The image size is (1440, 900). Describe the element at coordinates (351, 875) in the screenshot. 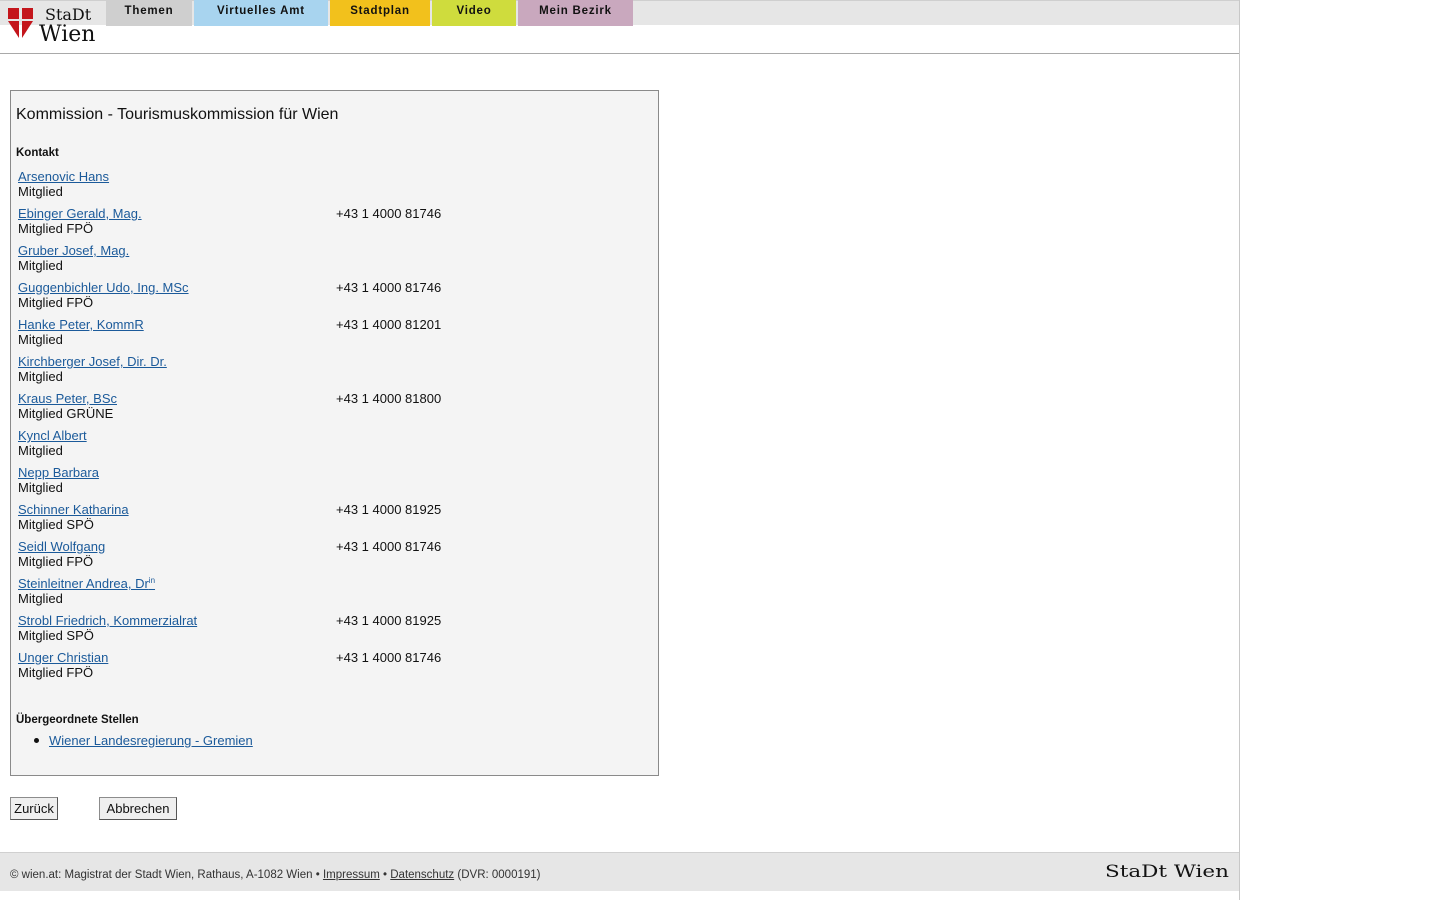

I see `impressum-link: Impressum` at that location.